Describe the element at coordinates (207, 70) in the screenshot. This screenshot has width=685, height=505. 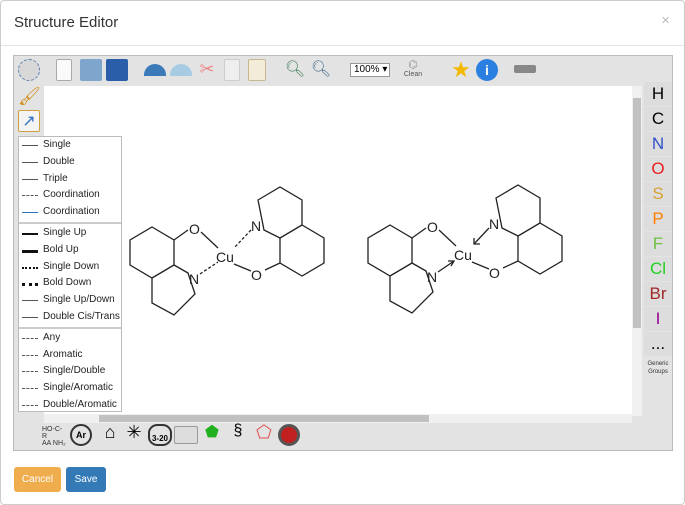
I see `cut-icon: ✂` at that location.